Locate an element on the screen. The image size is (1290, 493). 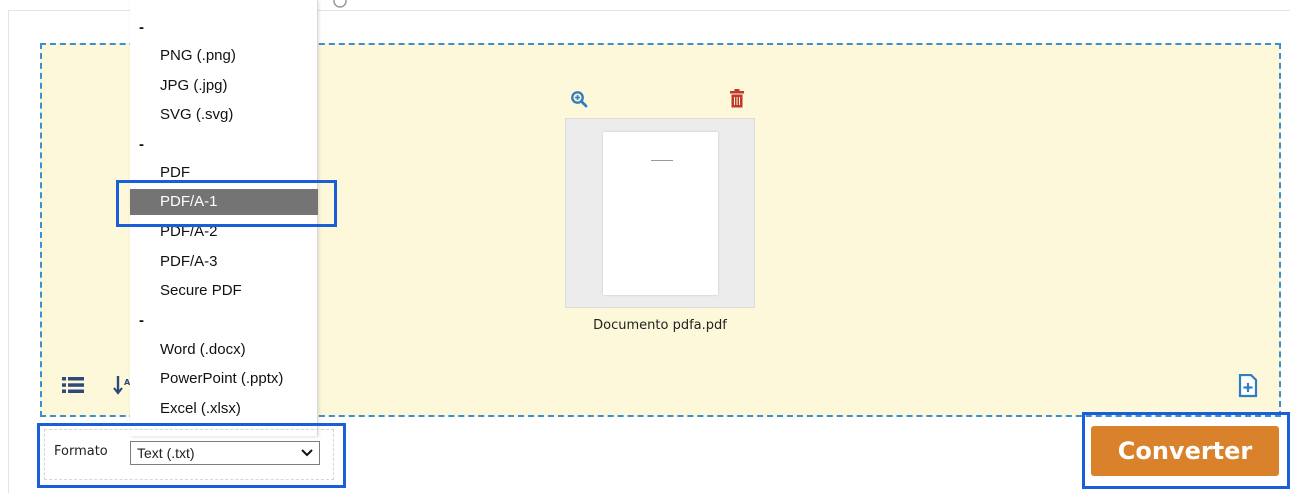
option-jpg: JPG (.jpg) is located at coordinates (224, 86).